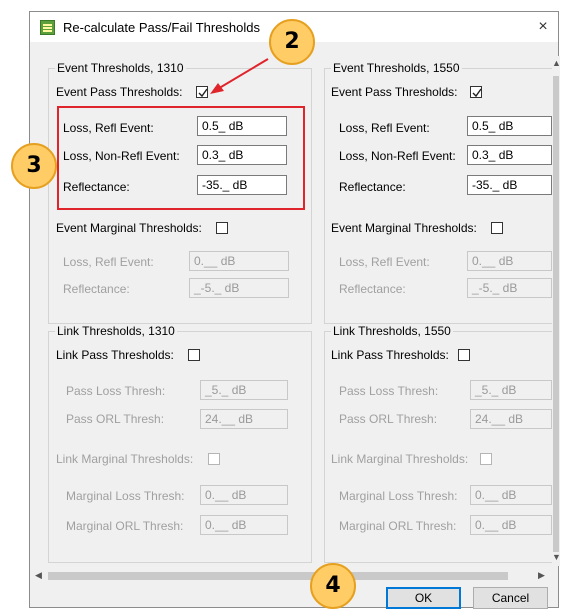 The image size is (569, 609). Describe the element at coordinates (389, 391) in the screenshot. I see `pass-loss-label-1550: Pass Loss Thresh:` at that location.